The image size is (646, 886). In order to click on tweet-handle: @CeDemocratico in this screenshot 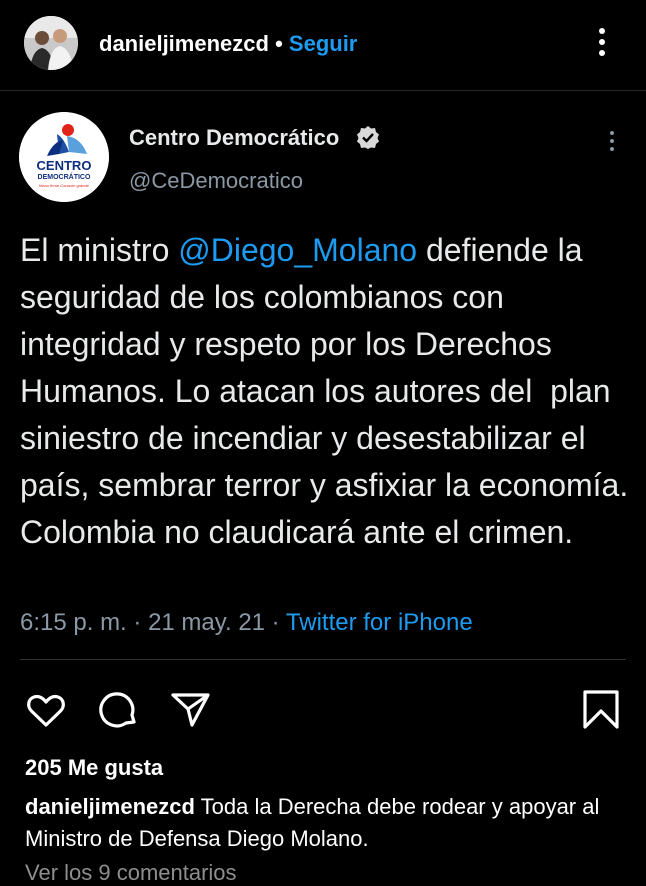, I will do `click(216, 181)`.